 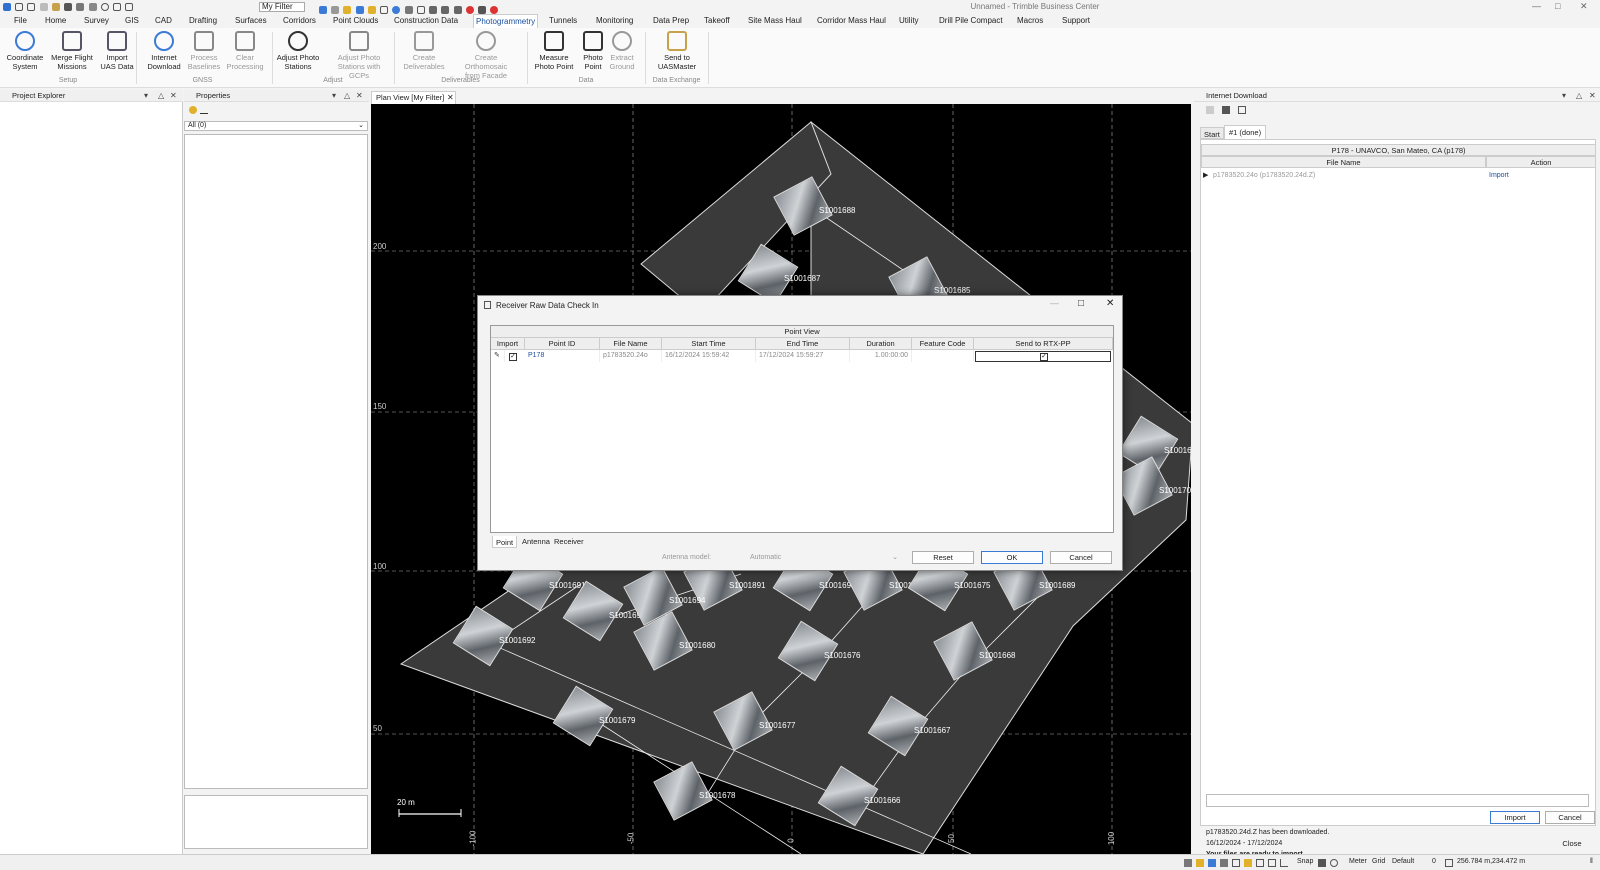 What do you see at coordinates (55, 7) in the screenshot?
I see `open-icon` at bounding box center [55, 7].